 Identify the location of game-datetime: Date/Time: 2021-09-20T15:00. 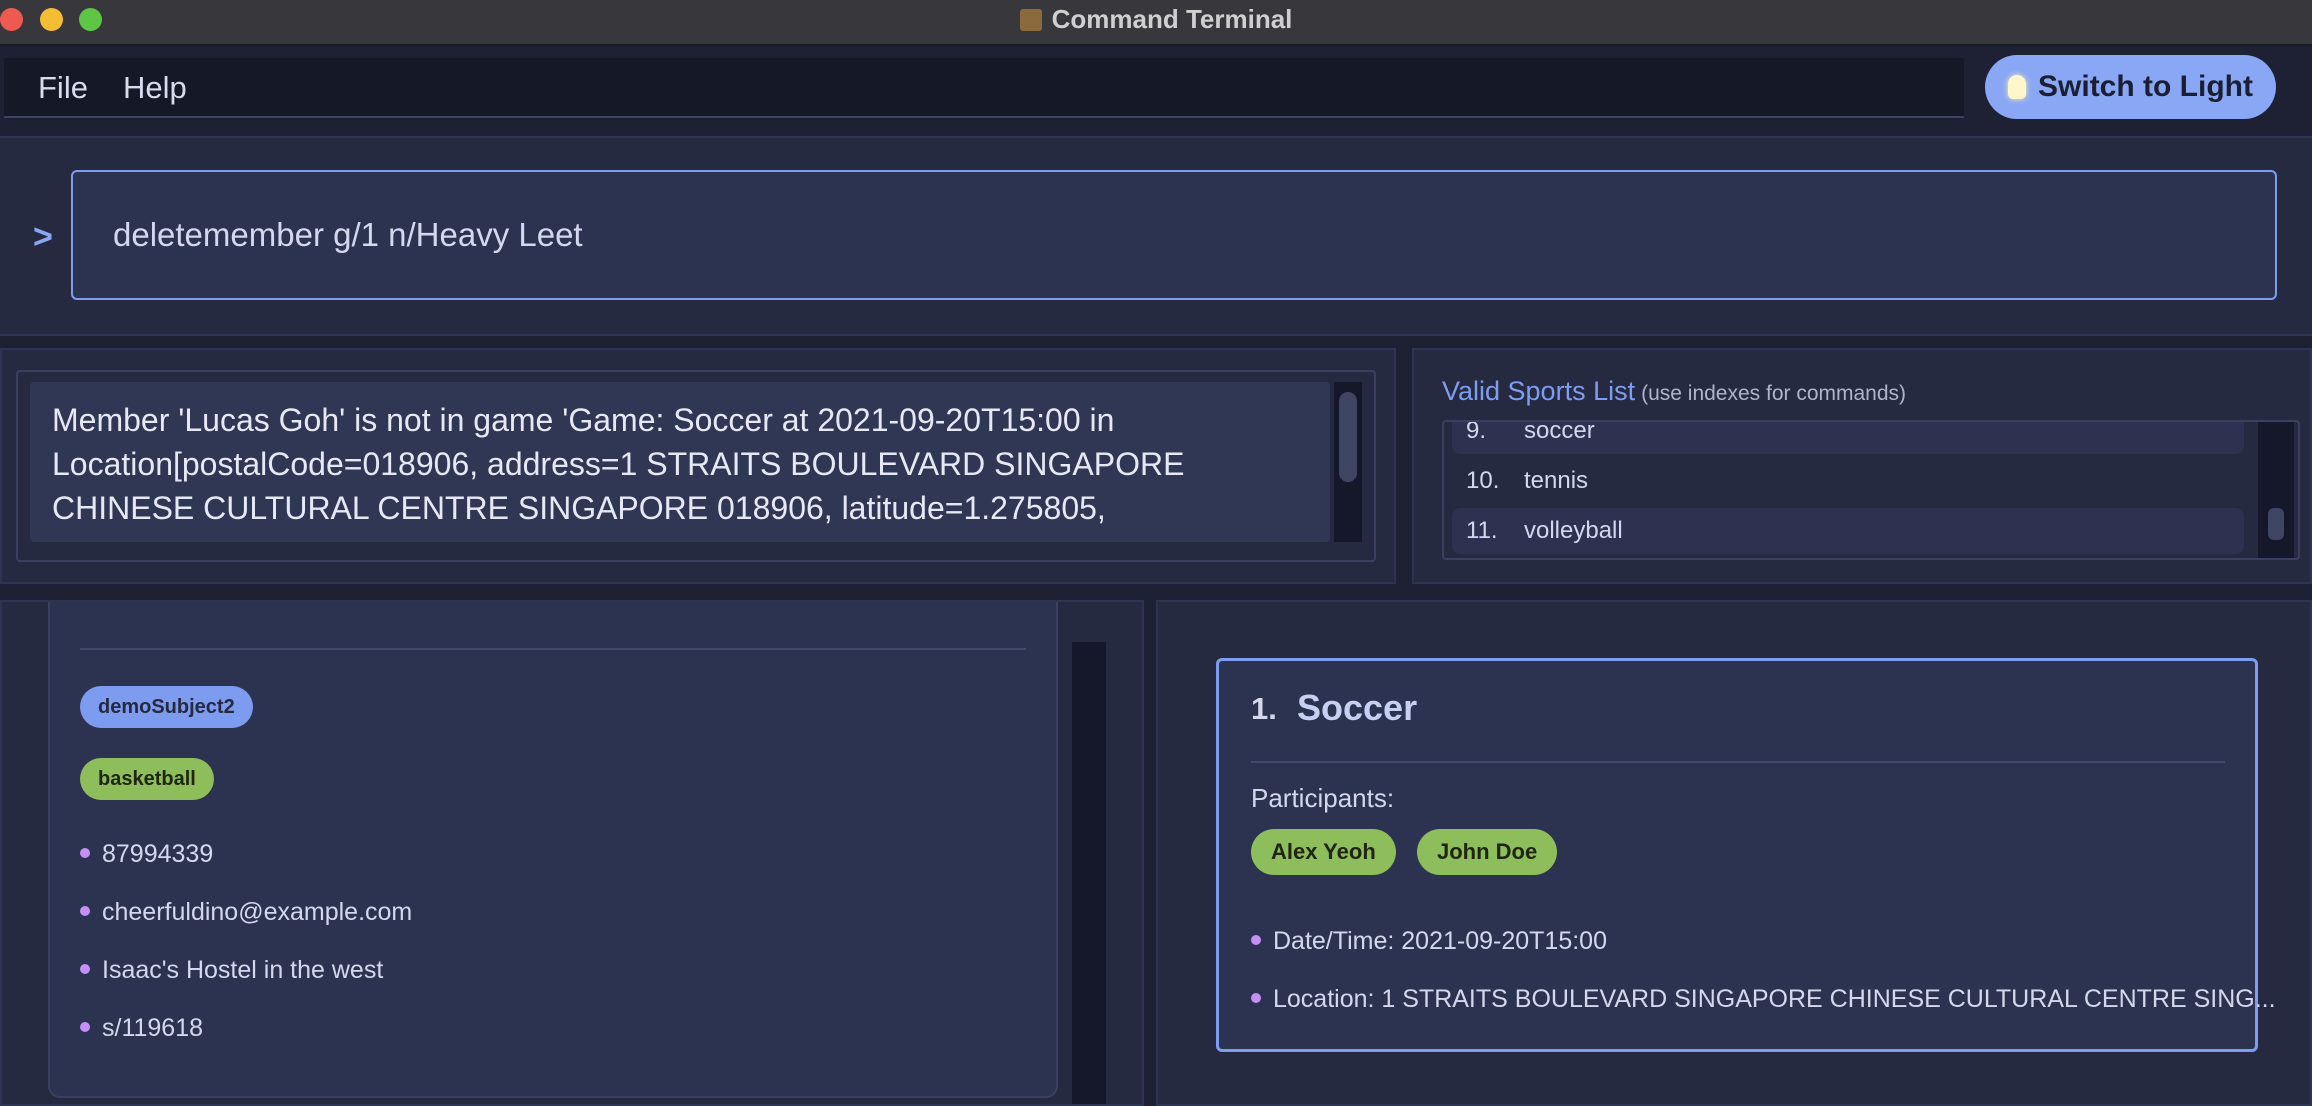
(1429, 941).